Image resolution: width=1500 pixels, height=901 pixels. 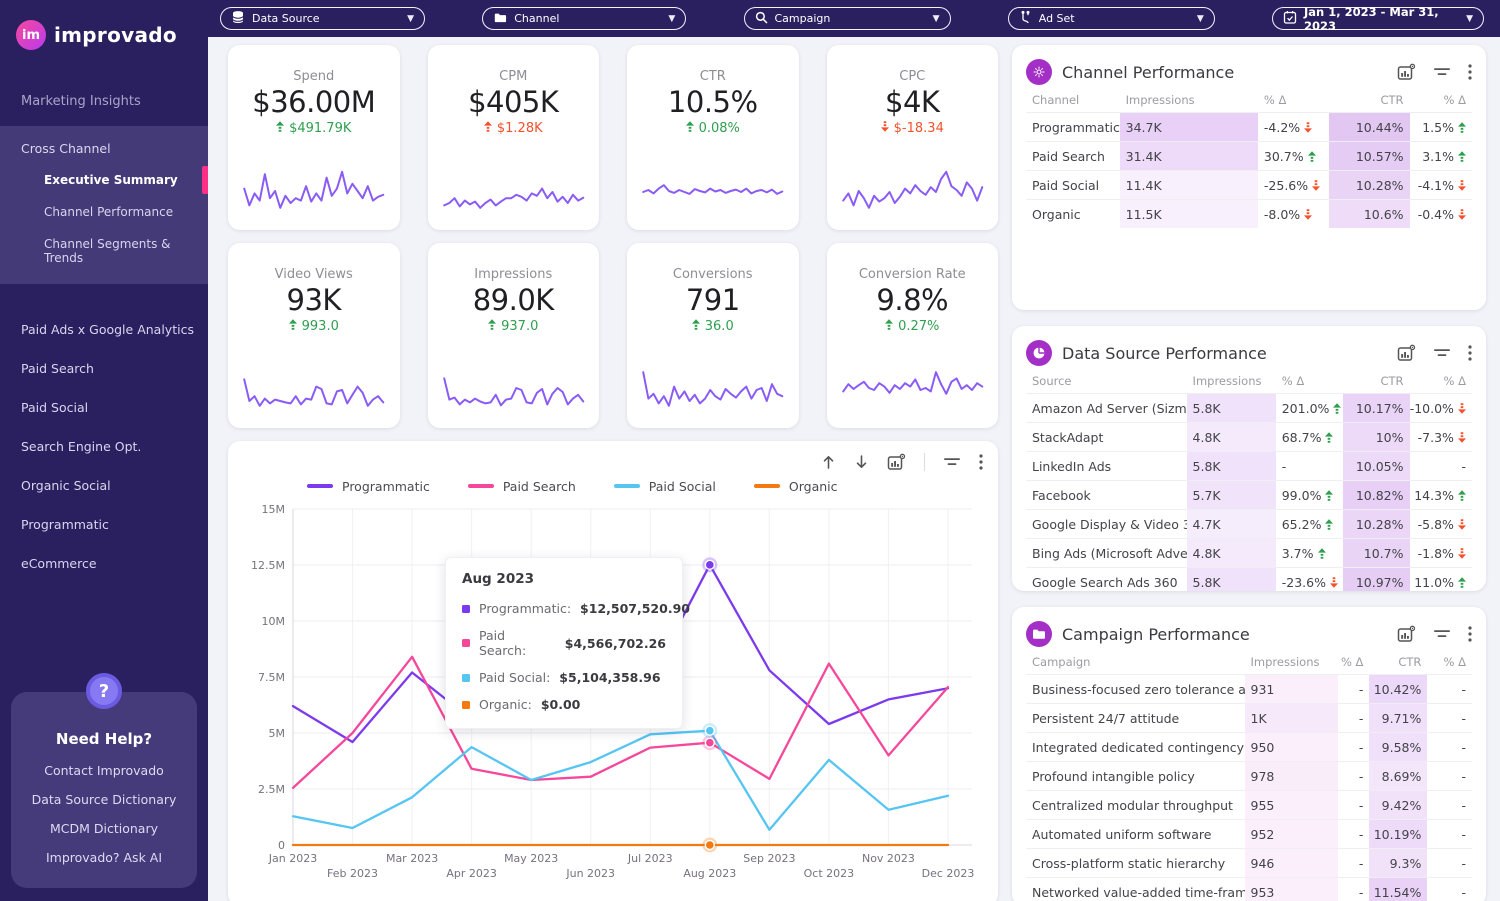 I want to click on sidebar-item-paid-search: Paid Search, so click(x=104, y=368).